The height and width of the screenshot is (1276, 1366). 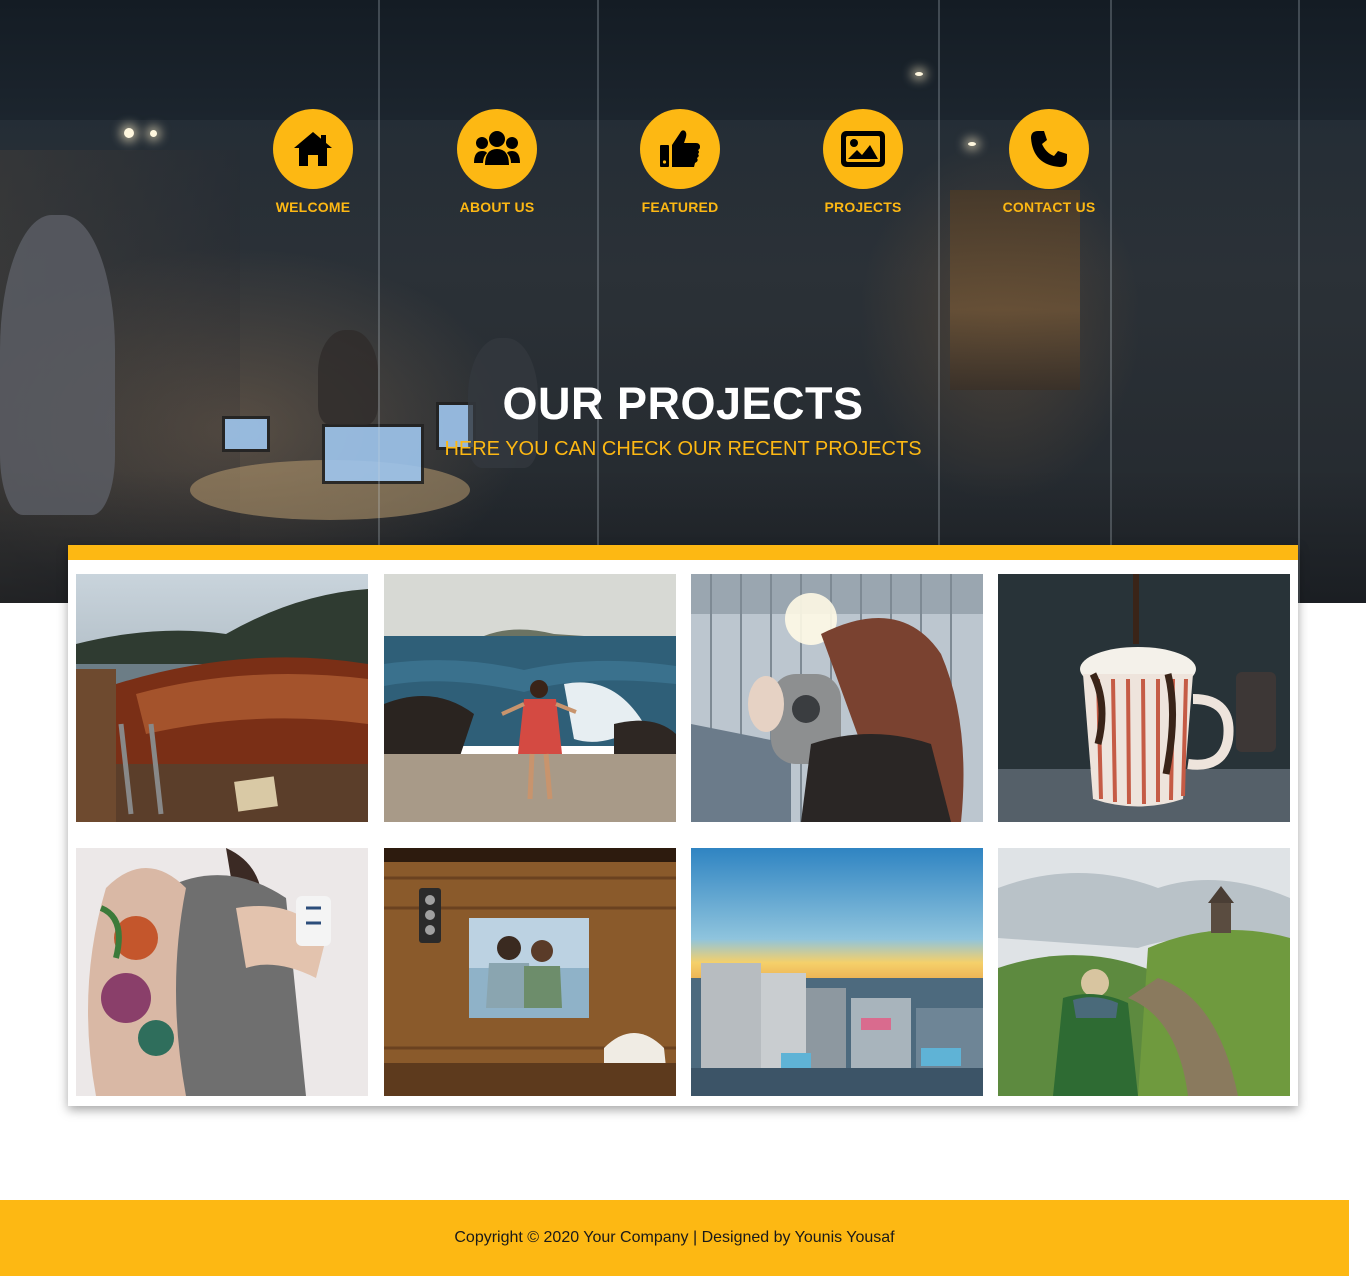 I want to click on gallery-item-cabin-window, so click(x=530, y=972).